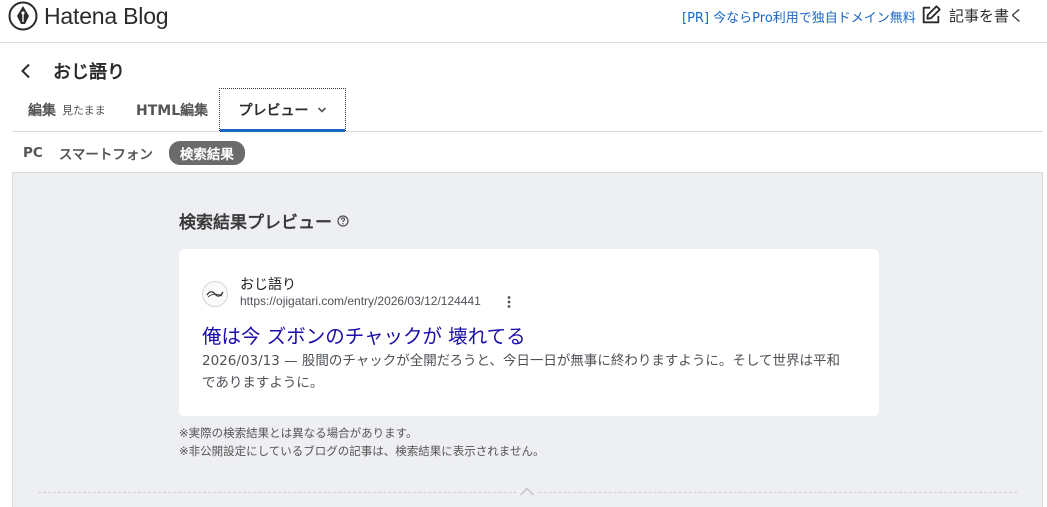  What do you see at coordinates (33, 153) in the screenshot?
I see `tab-pc: PC` at bounding box center [33, 153].